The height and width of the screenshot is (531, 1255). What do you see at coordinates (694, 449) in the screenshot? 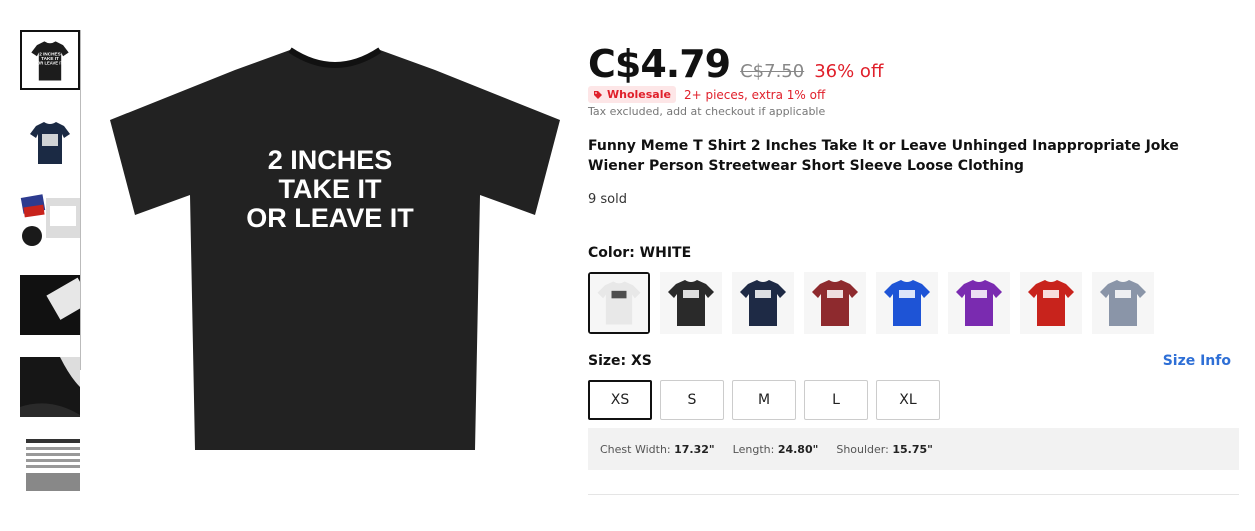
I see `chest-value: 17.32"` at bounding box center [694, 449].